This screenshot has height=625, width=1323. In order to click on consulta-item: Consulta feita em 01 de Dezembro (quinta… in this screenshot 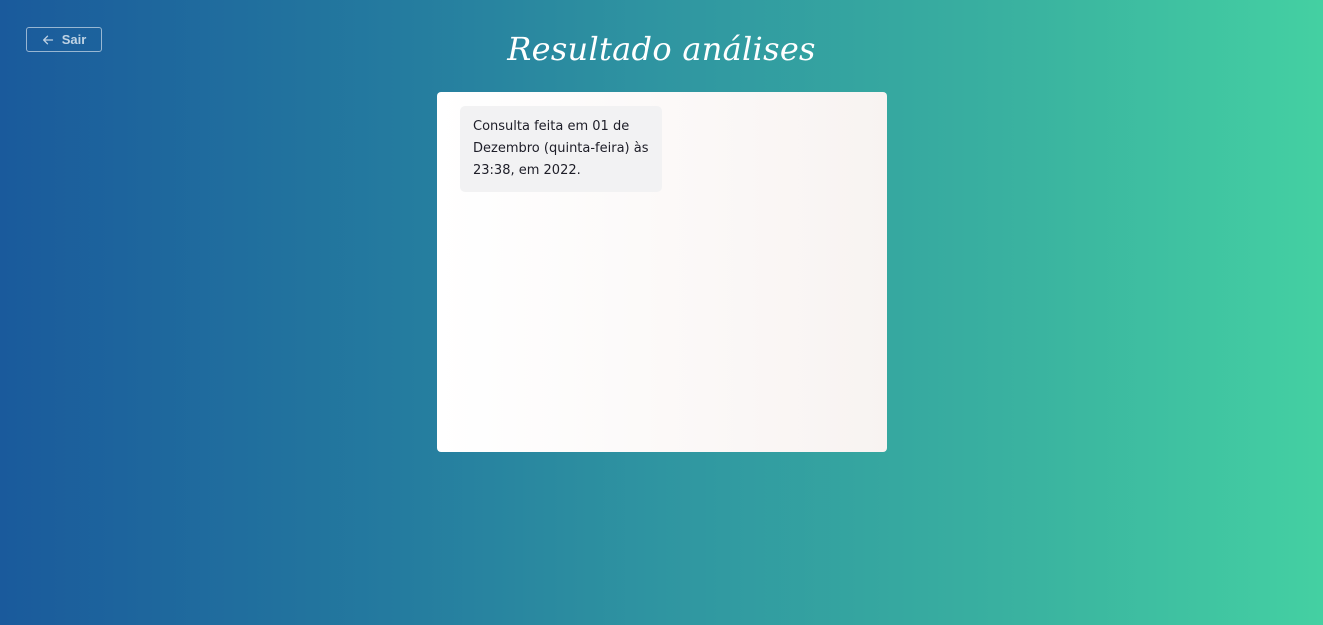, I will do `click(561, 149)`.